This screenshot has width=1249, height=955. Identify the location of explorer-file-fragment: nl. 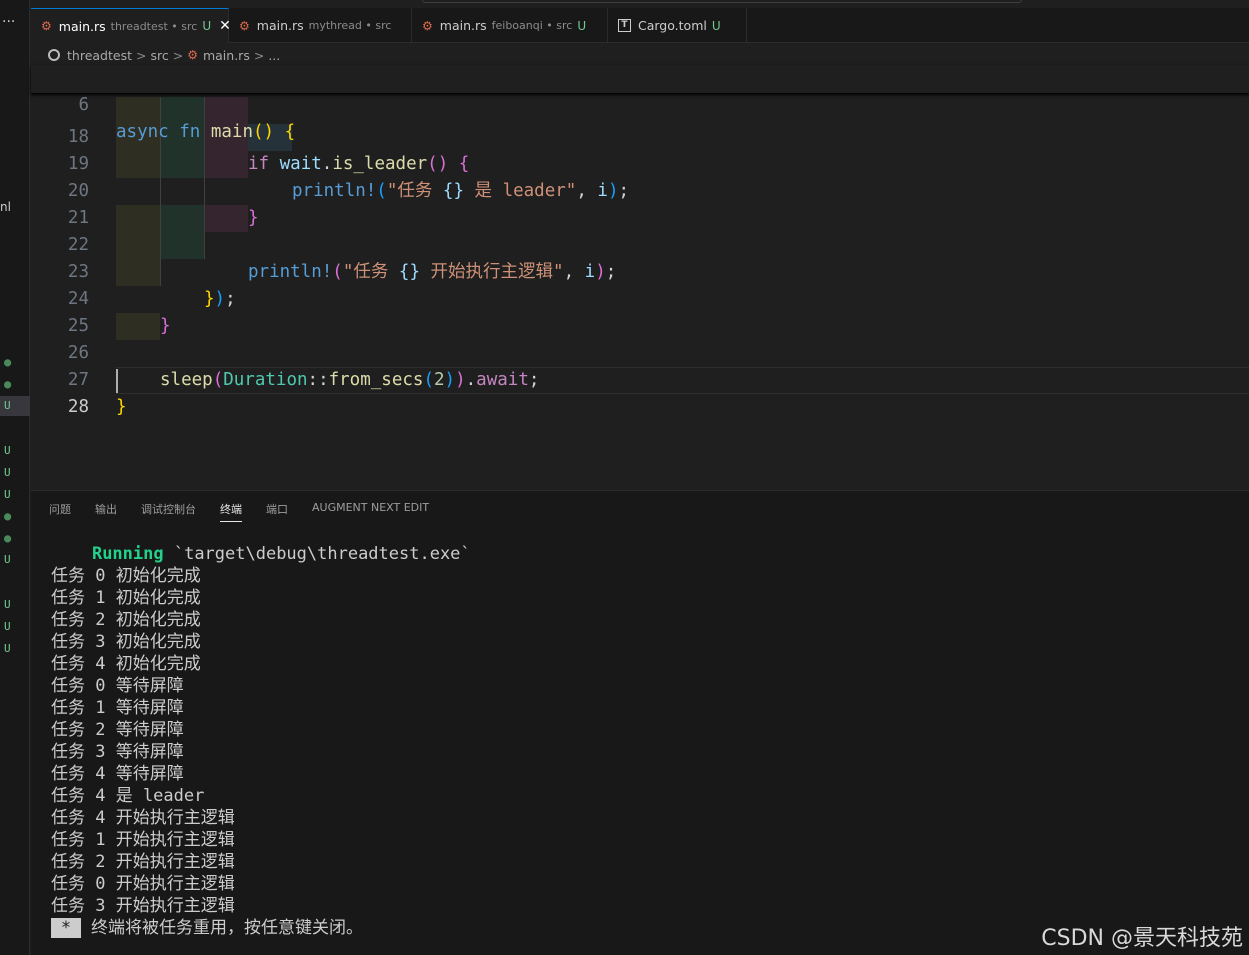
(5, 207).